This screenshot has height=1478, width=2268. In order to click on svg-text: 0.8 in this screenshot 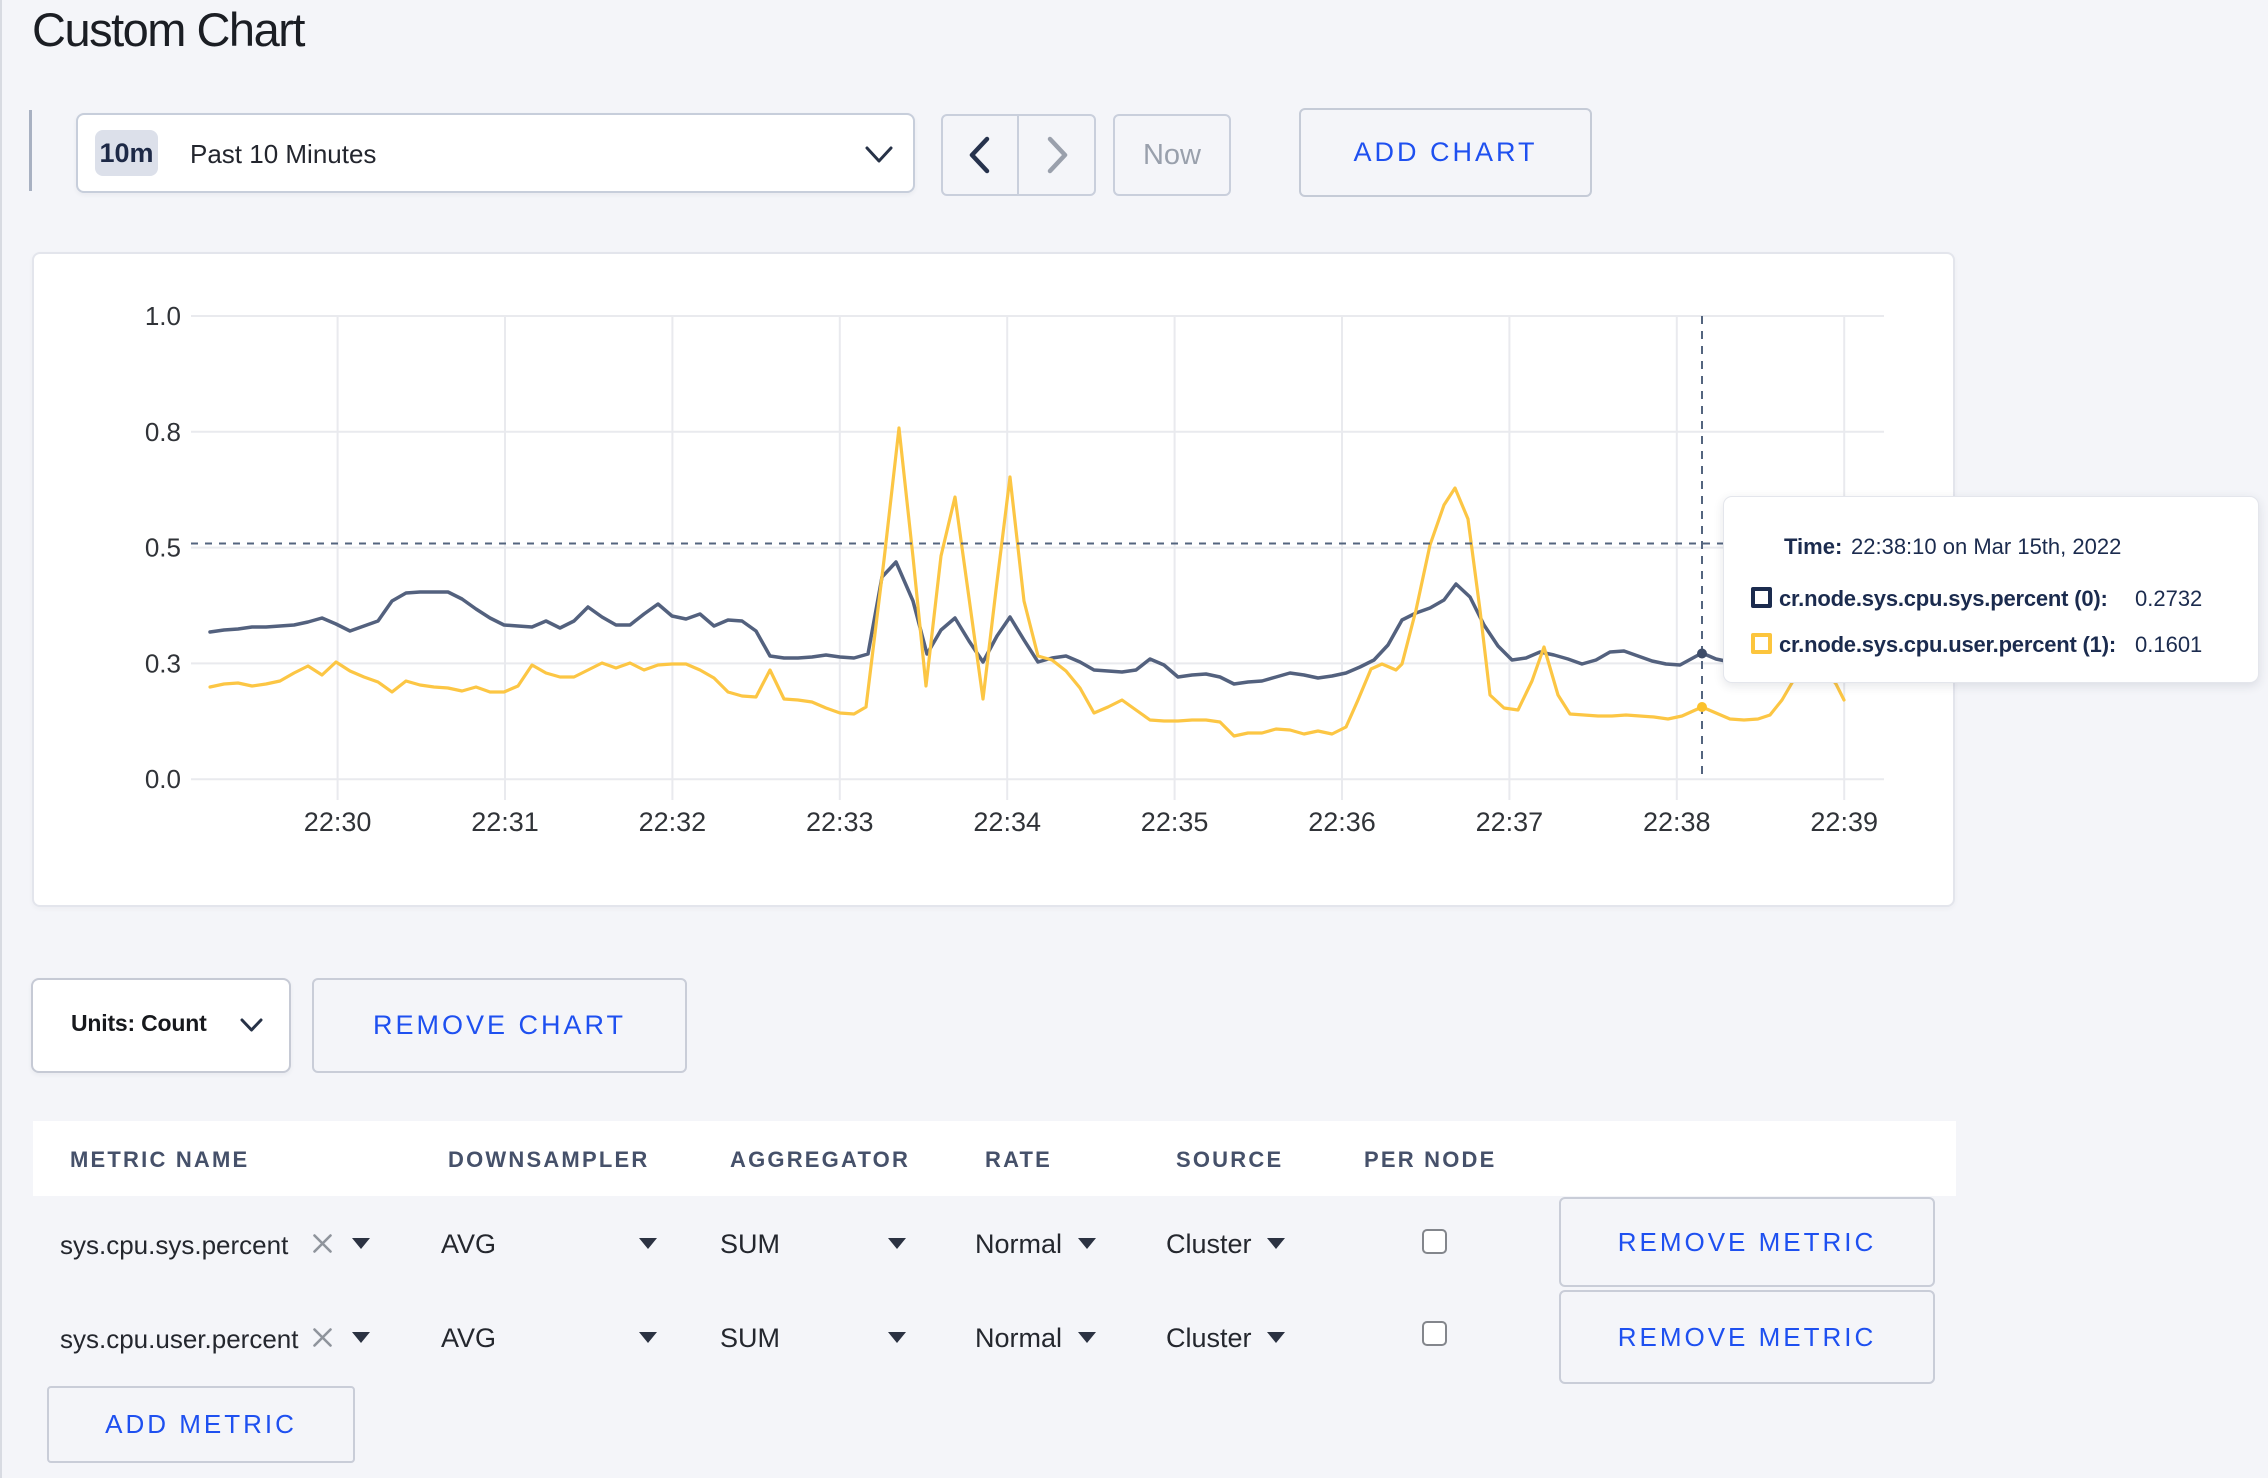, I will do `click(163, 432)`.